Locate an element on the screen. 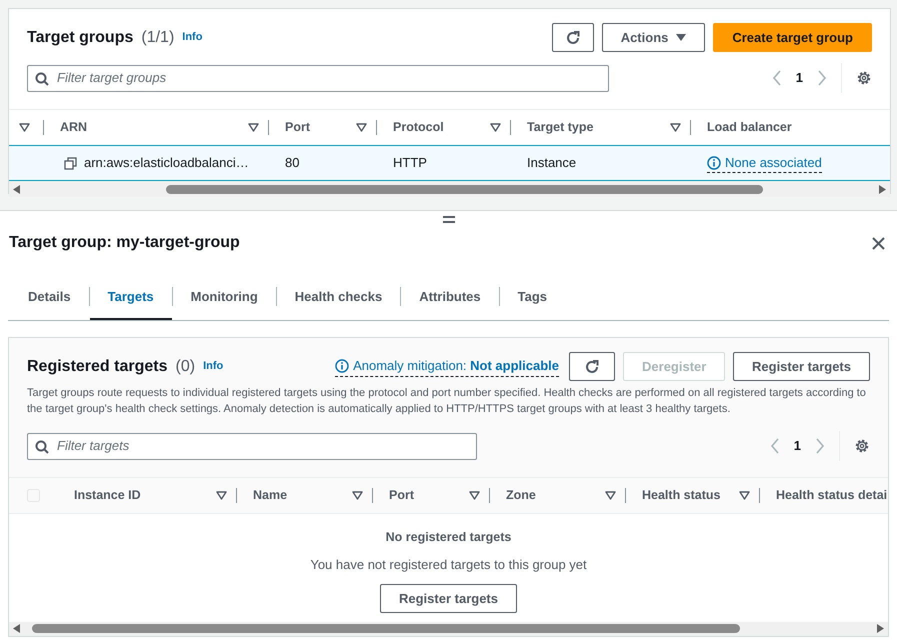 The width and height of the screenshot is (897, 641). create-target-group-button: Create target group is located at coordinates (792, 37).